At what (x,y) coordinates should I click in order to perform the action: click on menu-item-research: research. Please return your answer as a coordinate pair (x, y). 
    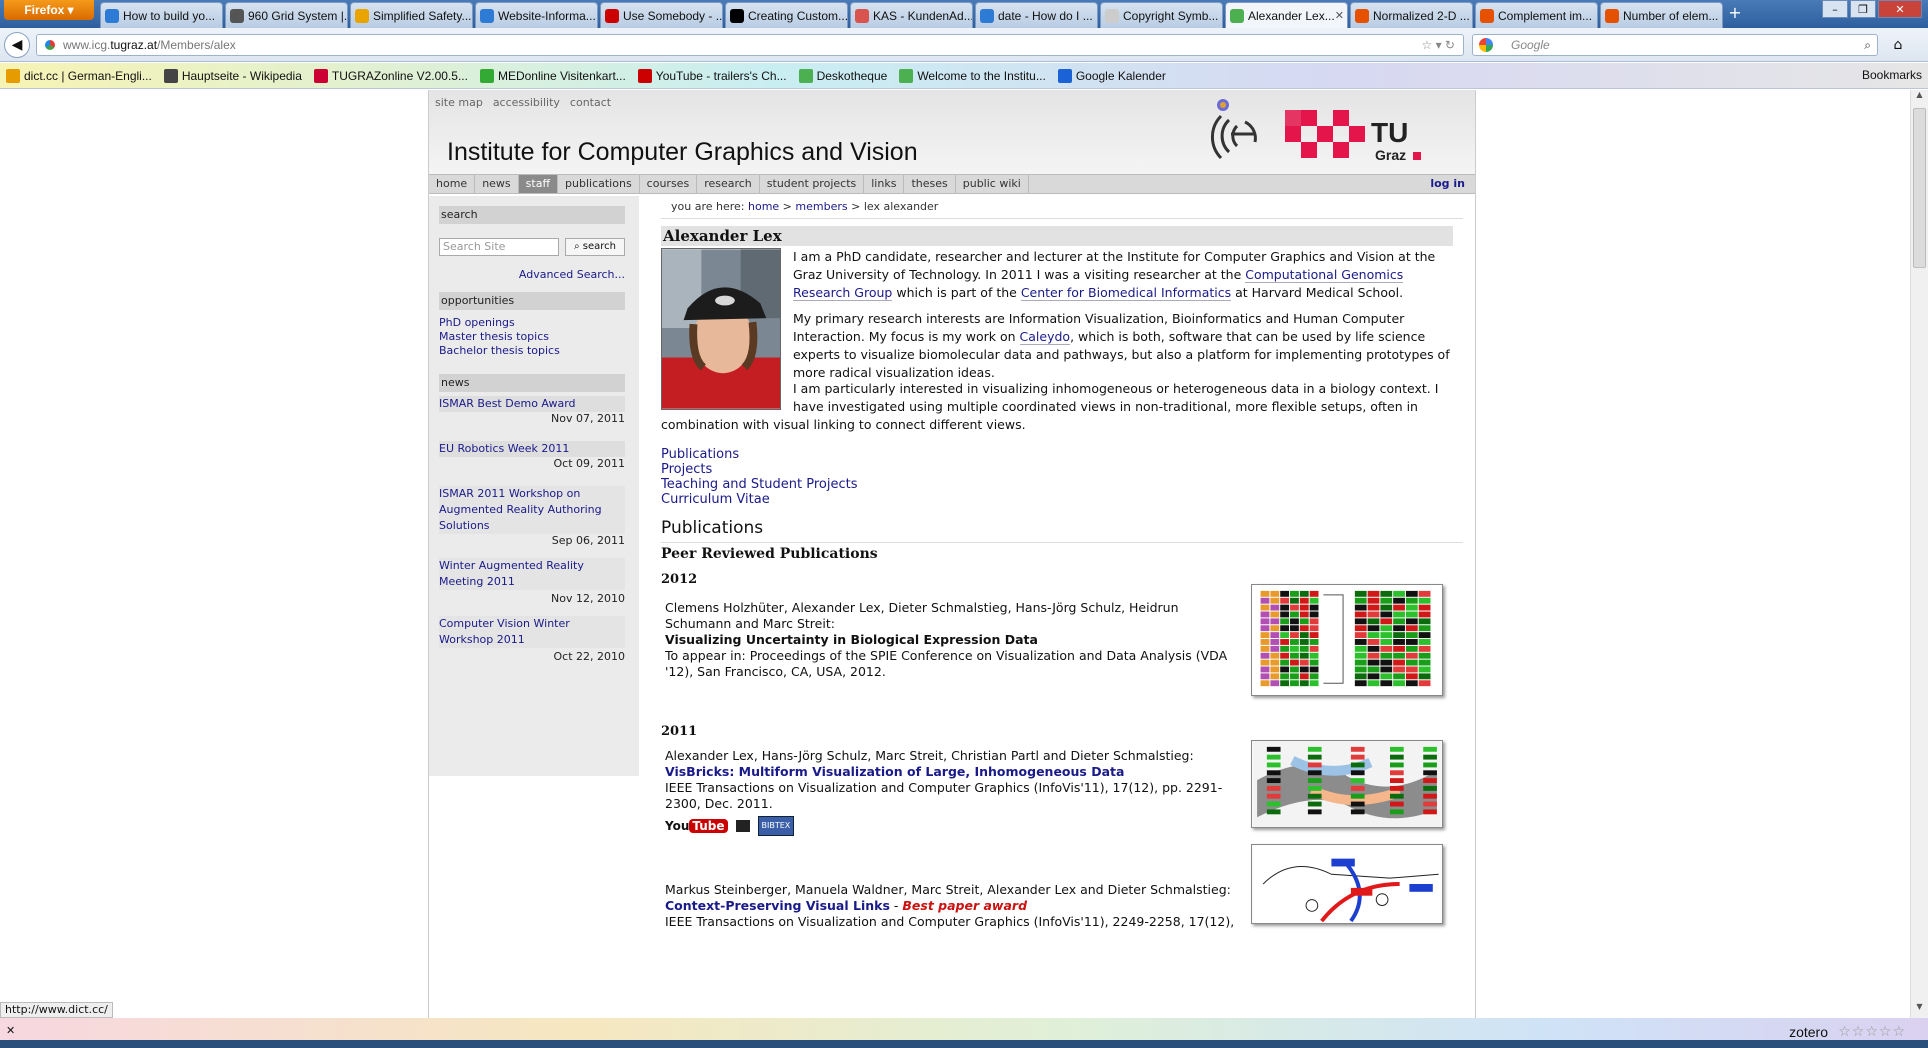
    Looking at the image, I should click on (728, 184).